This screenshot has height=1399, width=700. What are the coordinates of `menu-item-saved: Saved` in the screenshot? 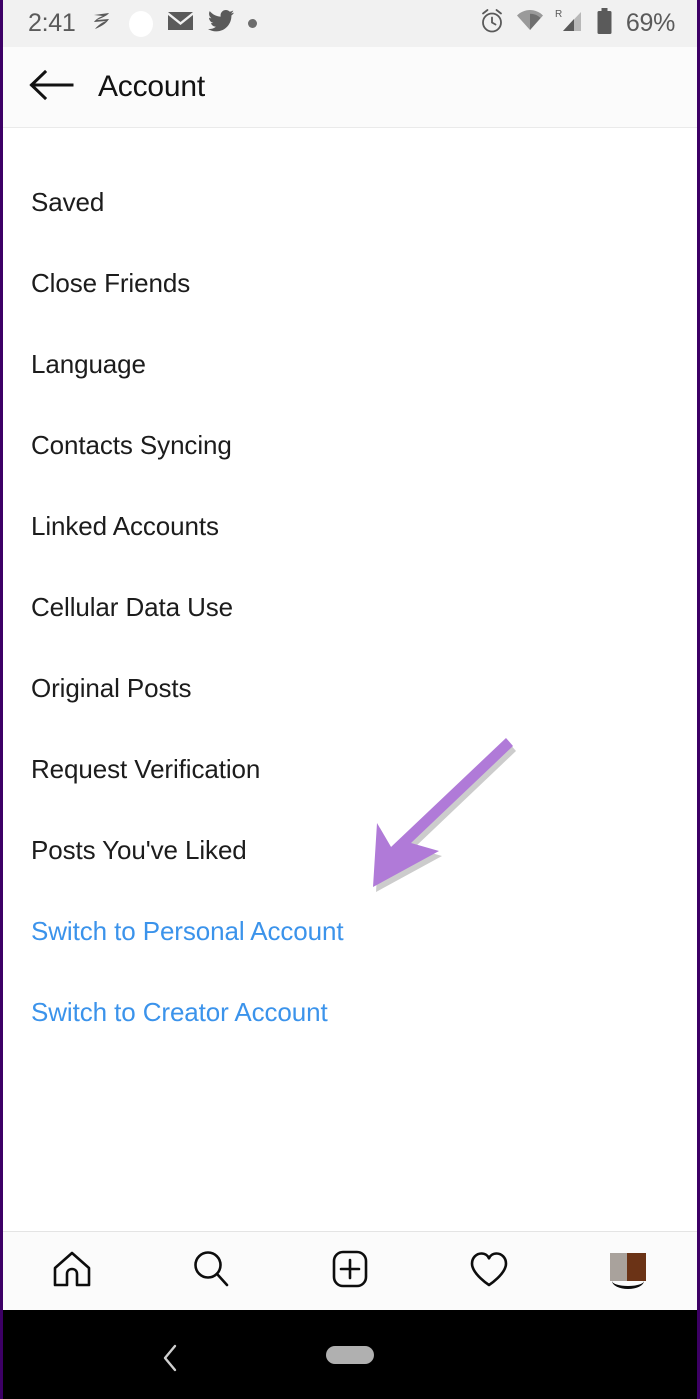 It's located at (350, 202).